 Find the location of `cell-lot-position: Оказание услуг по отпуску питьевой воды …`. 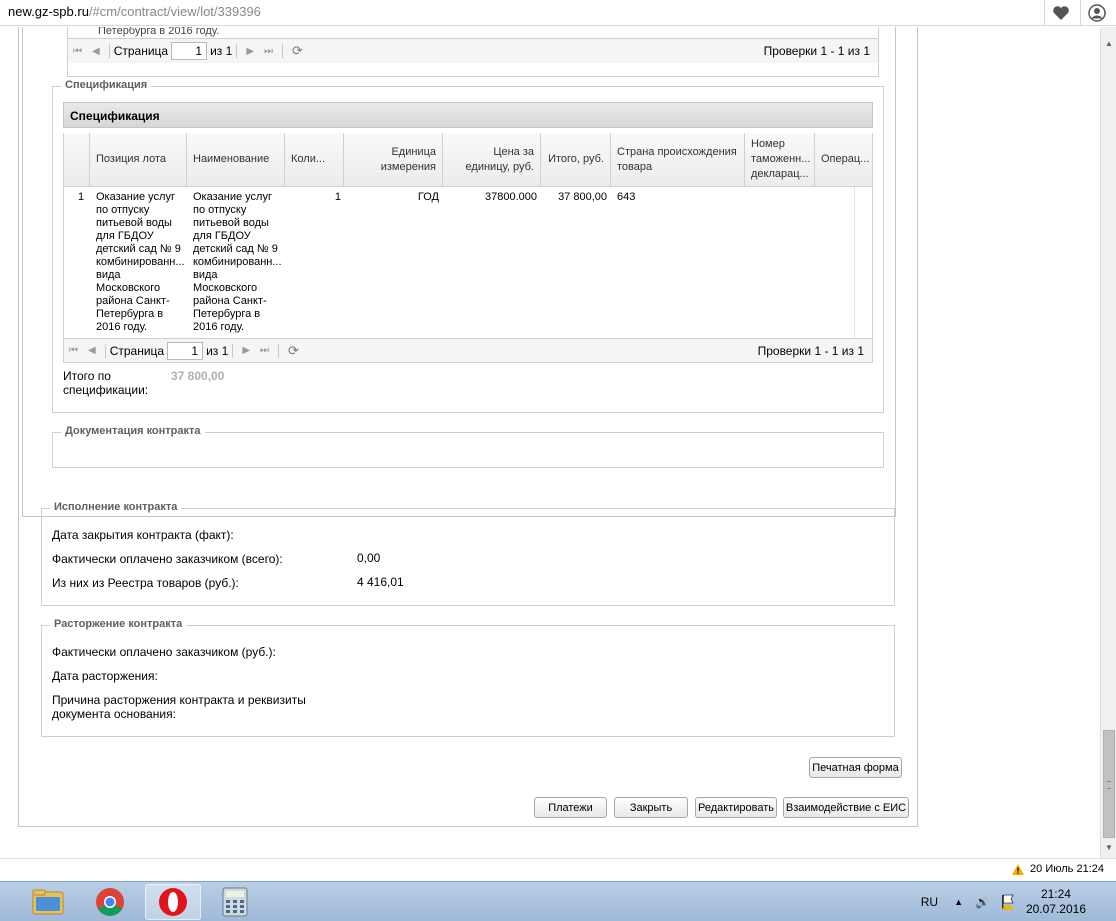

cell-lot-position: Оказание услуг по отпуску питьевой воды … is located at coordinates (140, 262).